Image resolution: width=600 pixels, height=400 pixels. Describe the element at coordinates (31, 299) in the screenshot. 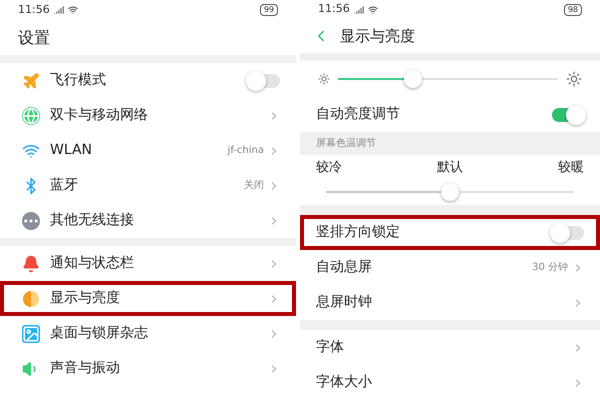

I see `half-circle-icon` at that location.